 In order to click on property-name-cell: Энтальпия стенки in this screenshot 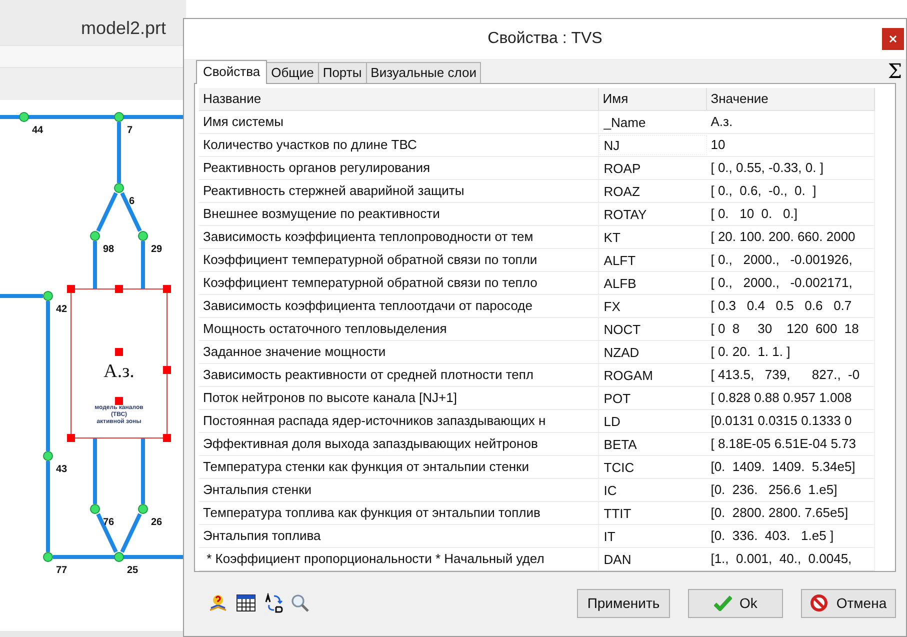, I will do `click(399, 490)`.